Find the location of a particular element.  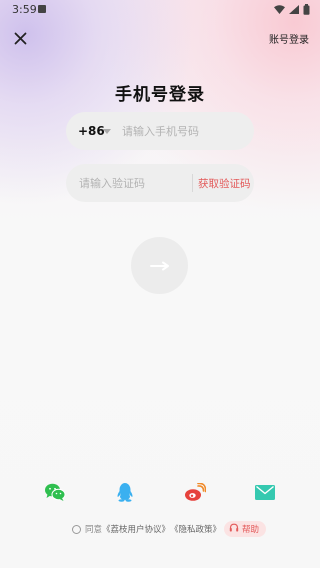

verification-code-field: 获取验证码 is located at coordinates (160, 183).